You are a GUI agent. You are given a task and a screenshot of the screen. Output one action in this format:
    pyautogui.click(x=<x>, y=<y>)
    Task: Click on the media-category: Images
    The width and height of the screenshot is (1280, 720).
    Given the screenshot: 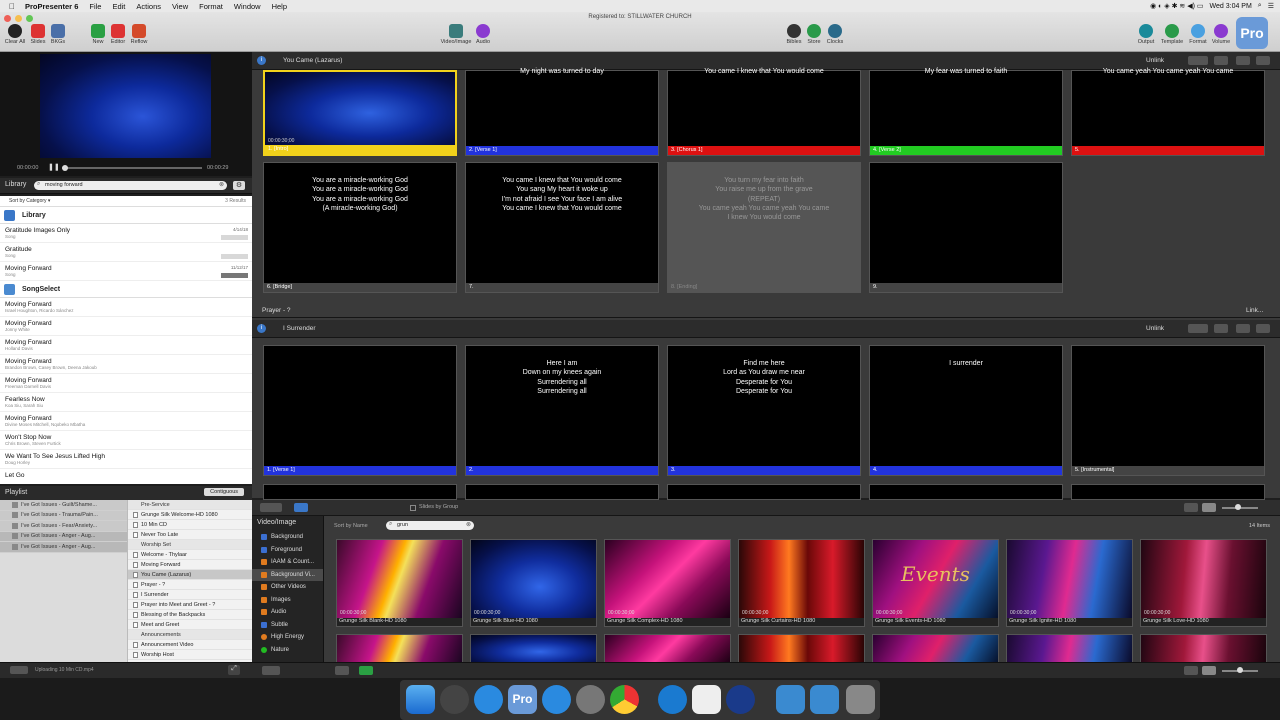 What is the action you would take?
    pyautogui.click(x=287, y=600)
    